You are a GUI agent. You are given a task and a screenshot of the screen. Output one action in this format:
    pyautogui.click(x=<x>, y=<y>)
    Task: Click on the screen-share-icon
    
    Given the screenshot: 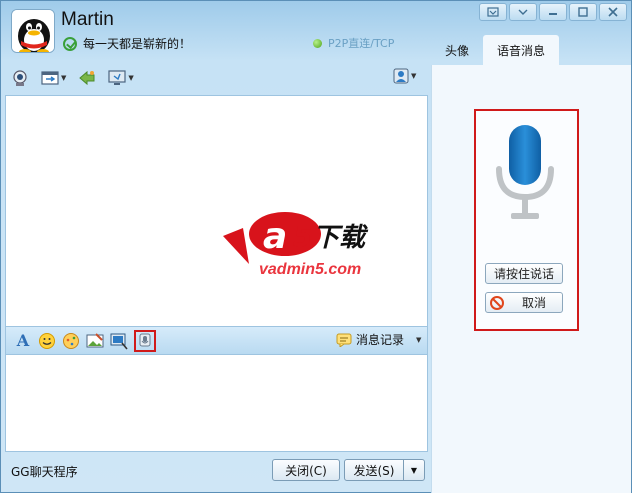 What is the action you would take?
    pyautogui.click(x=117, y=77)
    